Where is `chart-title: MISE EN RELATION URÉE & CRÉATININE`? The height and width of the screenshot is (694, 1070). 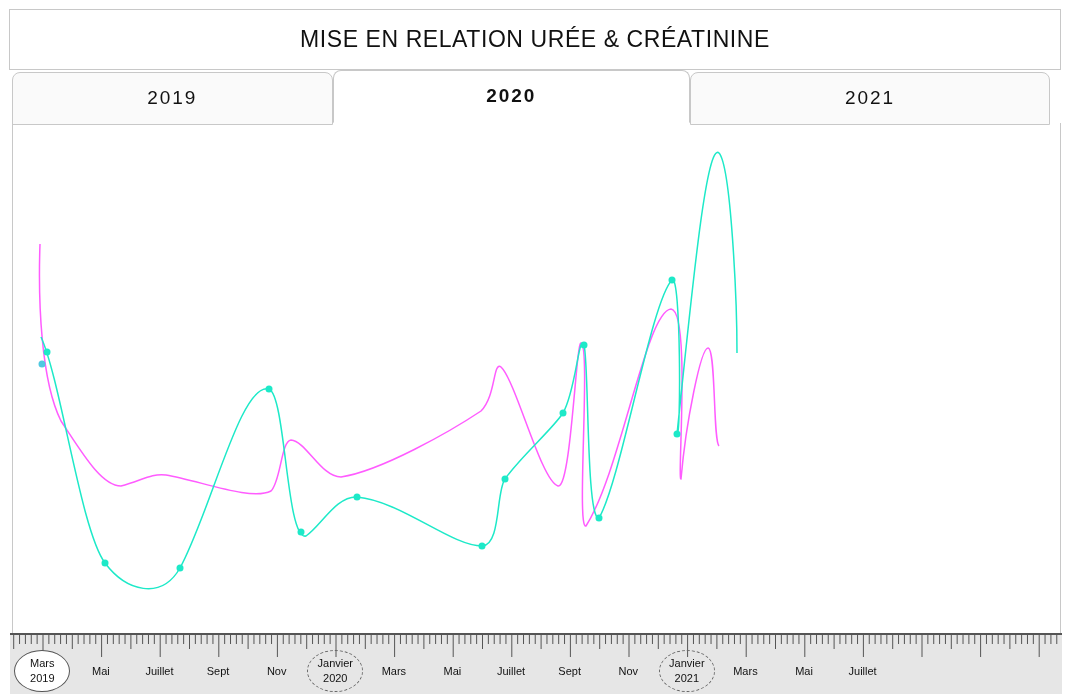
chart-title: MISE EN RELATION URÉE & CRÉATININE is located at coordinates (535, 39).